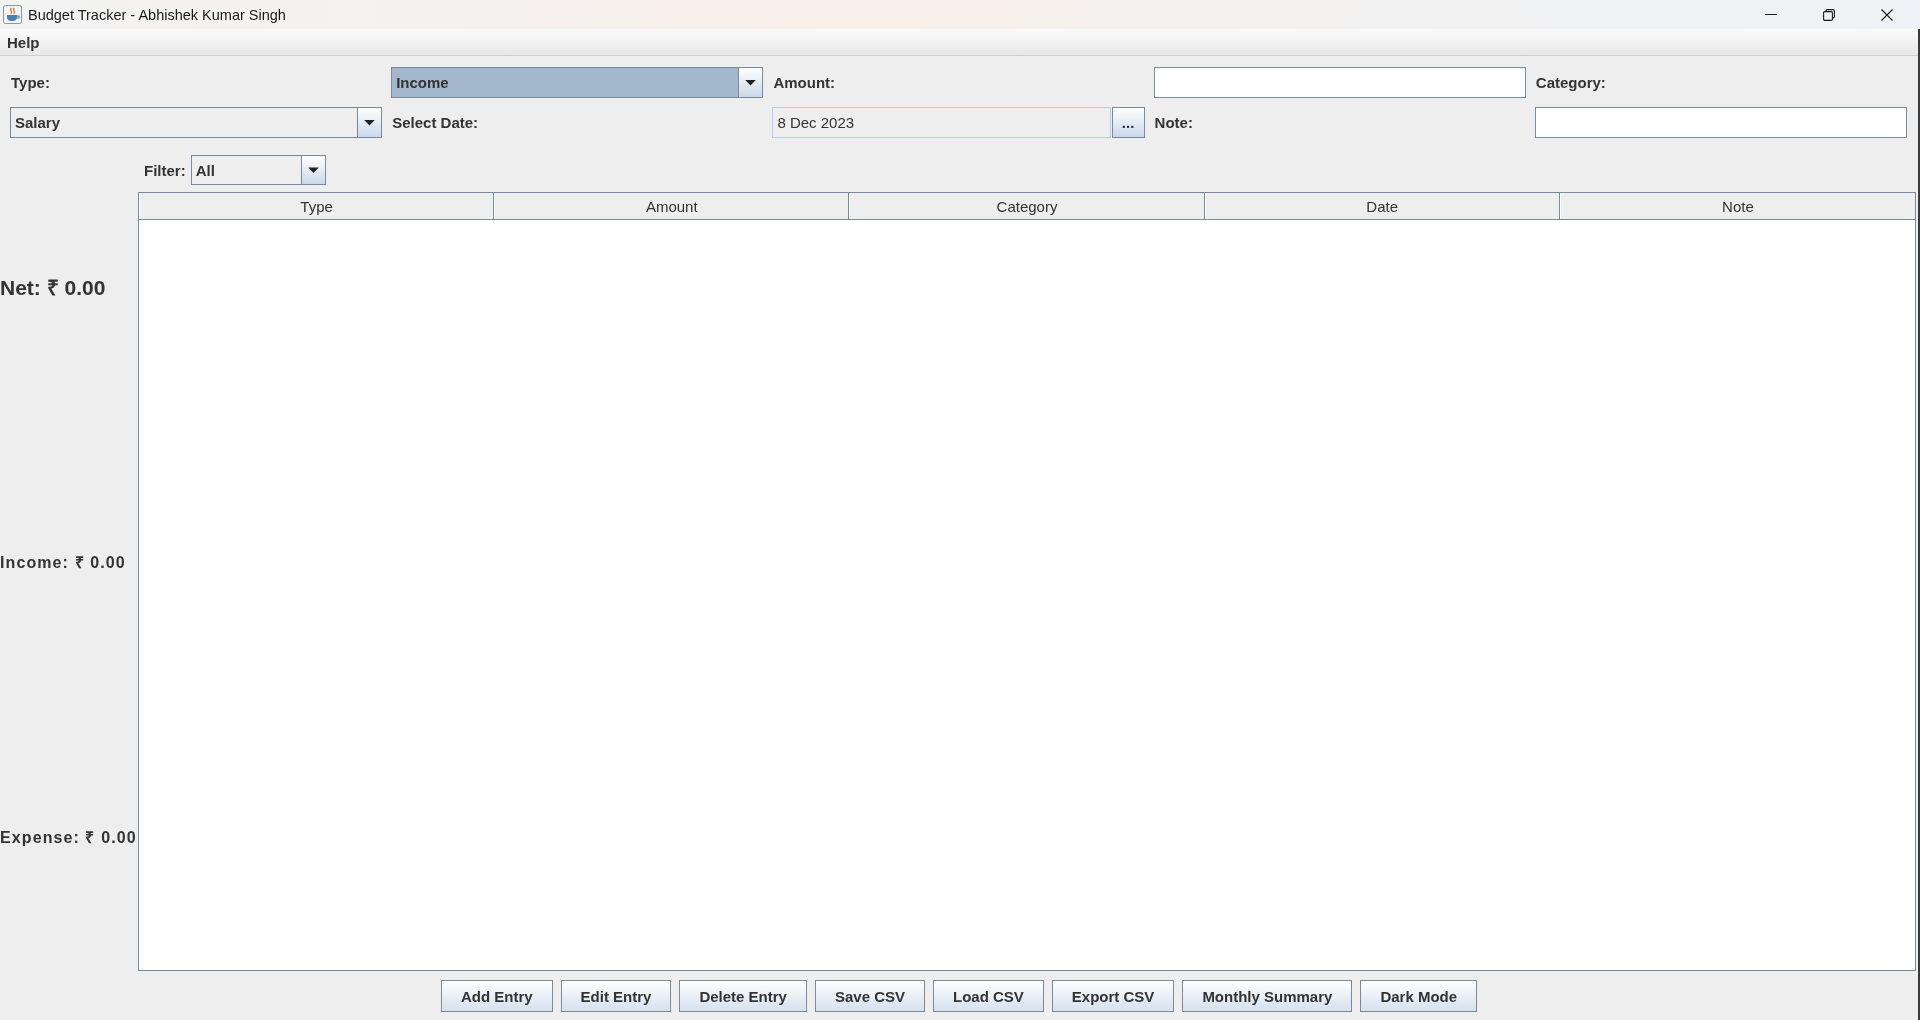 Image resolution: width=1920 pixels, height=1020 pixels. I want to click on action-button: Add Entry, so click(496, 996).